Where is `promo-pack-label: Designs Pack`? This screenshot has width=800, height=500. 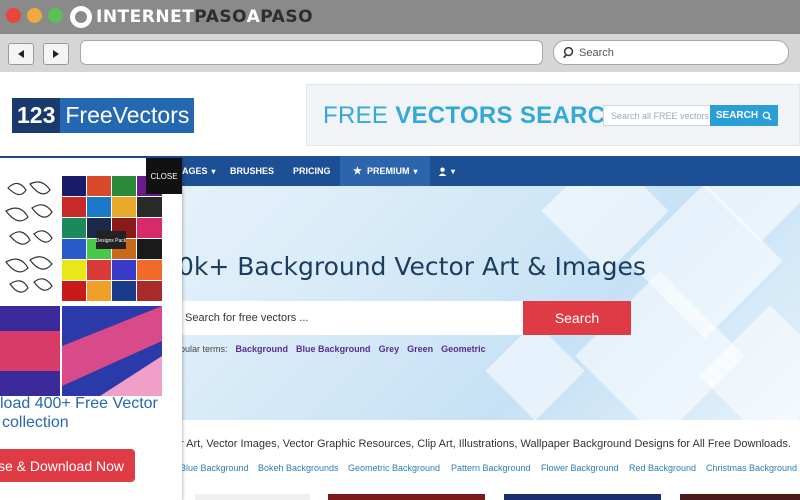 promo-pack-label: Designs Pack is located at coordinates (111, 241).